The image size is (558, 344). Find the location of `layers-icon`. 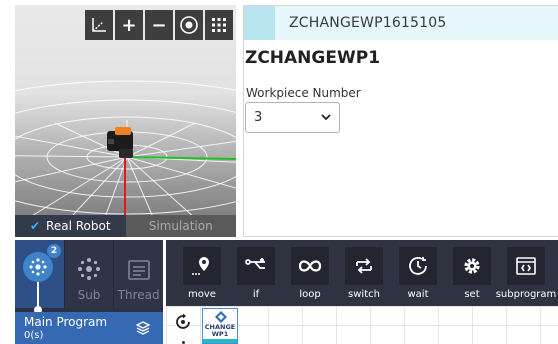

layers-icon is located at coordinates (143, 328).